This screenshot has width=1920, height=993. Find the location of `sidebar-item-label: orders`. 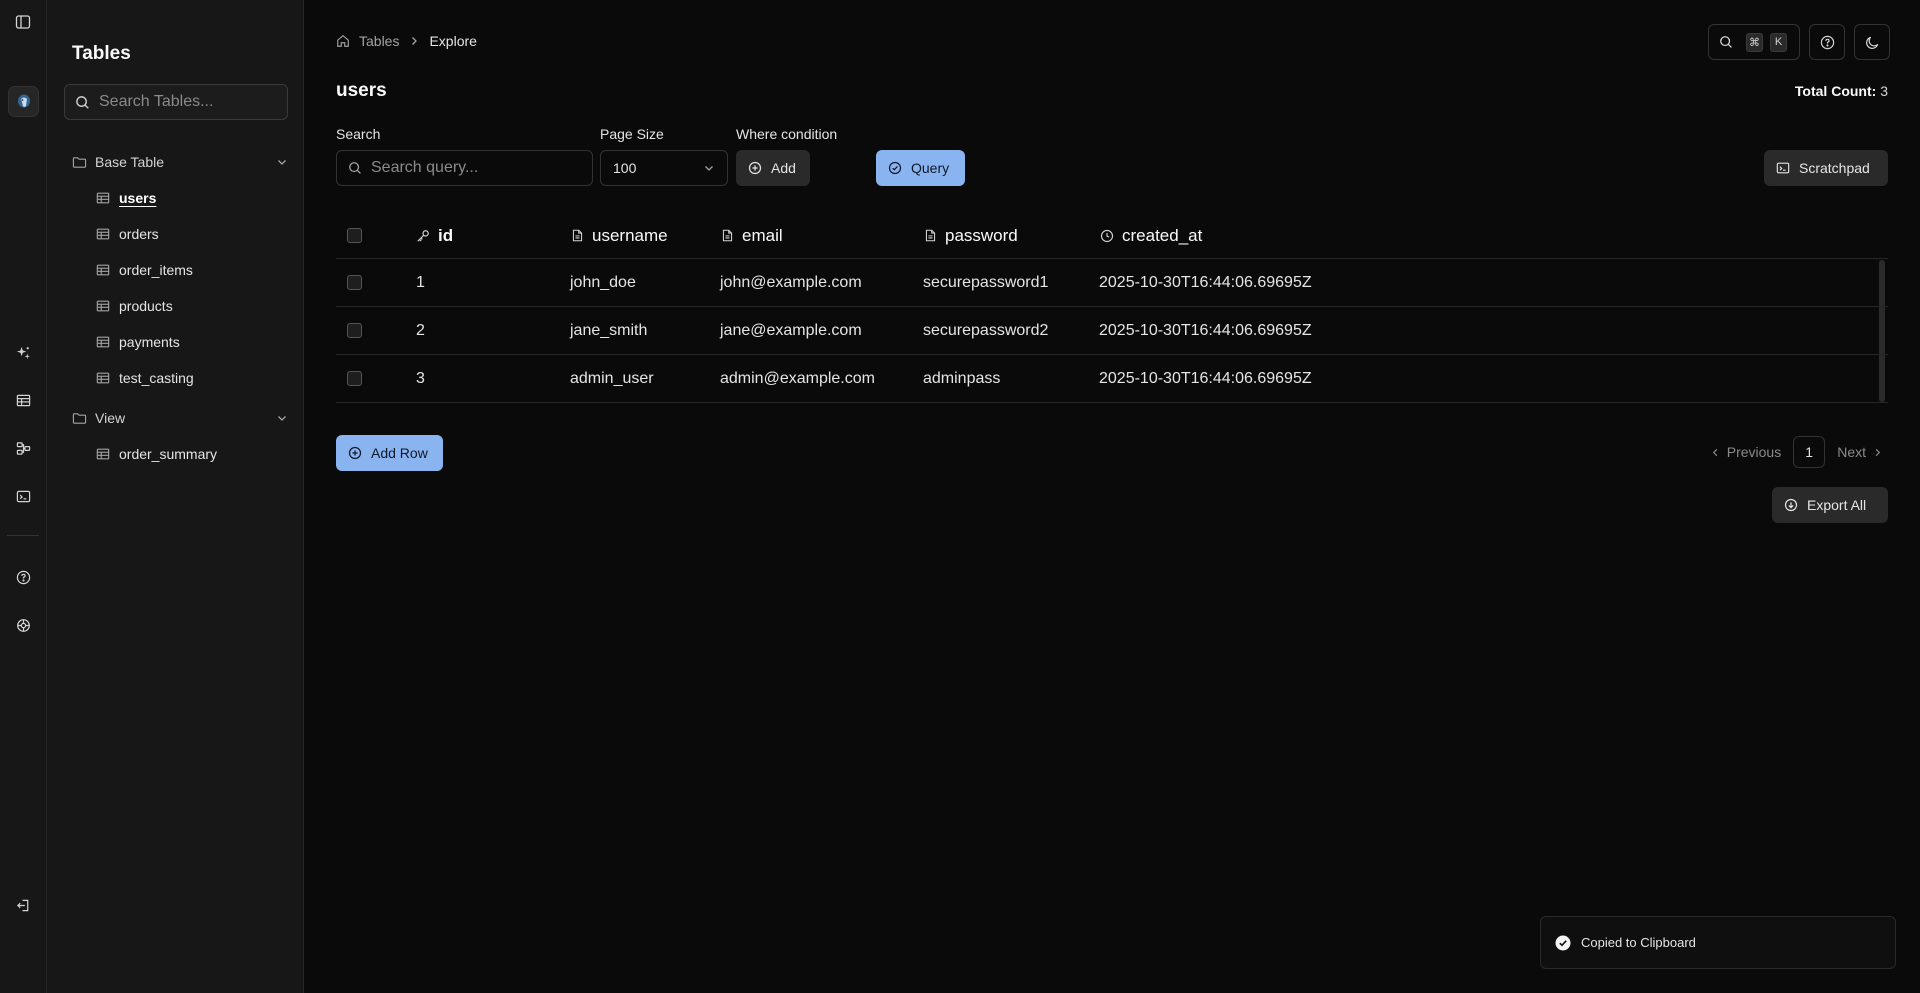

sidebar-item-label: orders is located at coordinates (139, 234).